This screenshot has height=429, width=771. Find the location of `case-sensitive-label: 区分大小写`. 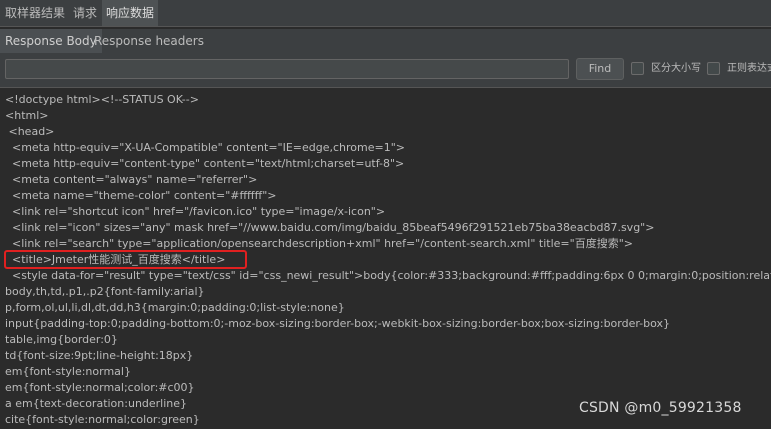

case-sensitive-label: 区分大小写 is located at coordinates (676, 68).